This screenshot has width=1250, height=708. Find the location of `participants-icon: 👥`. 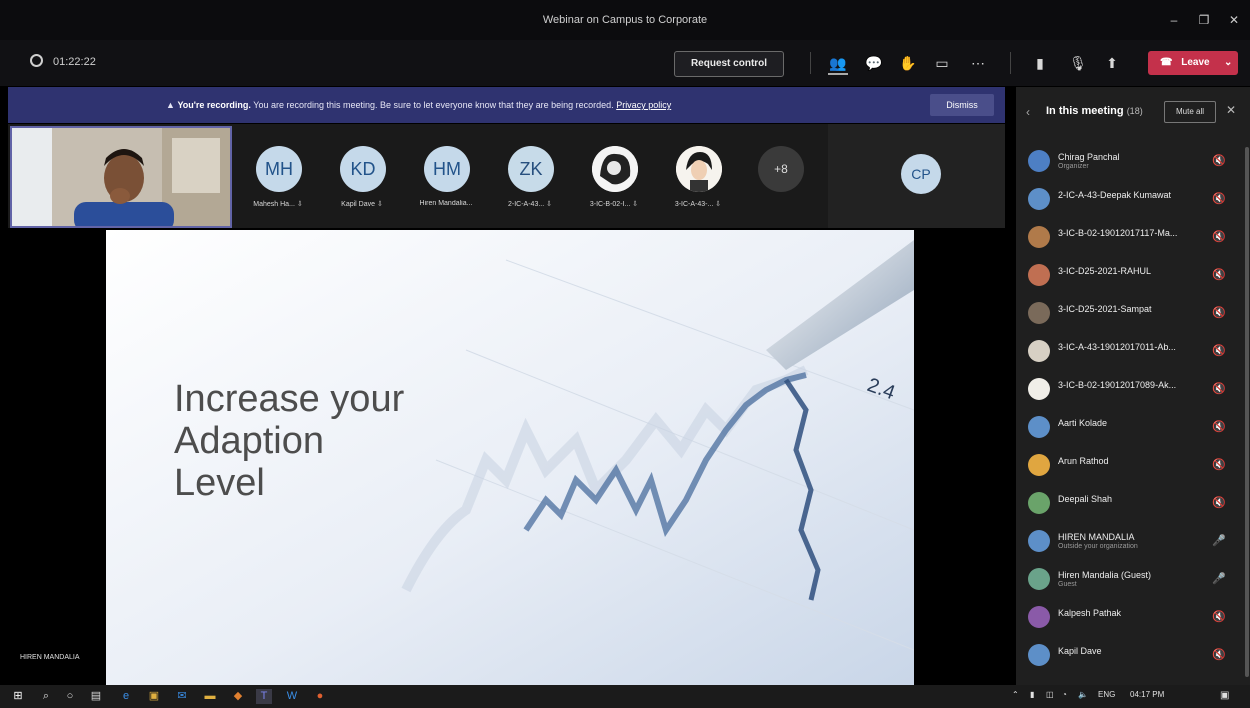

participants-icon: 👥 is located at coordinates (838, 64).